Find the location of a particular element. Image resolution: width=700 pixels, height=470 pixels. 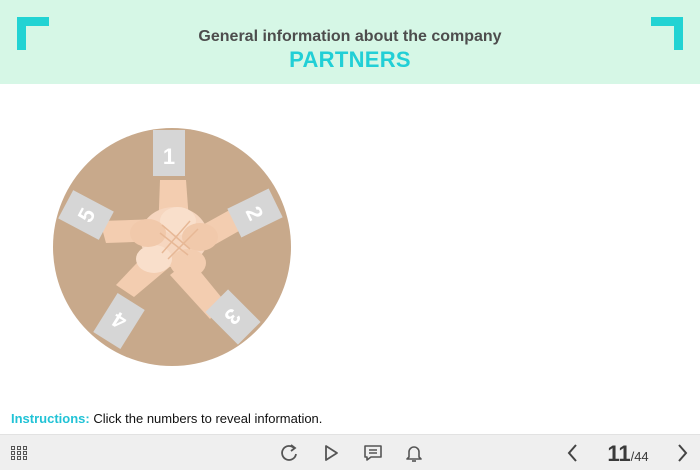

replay-icon is located at coordinates (289, 453).